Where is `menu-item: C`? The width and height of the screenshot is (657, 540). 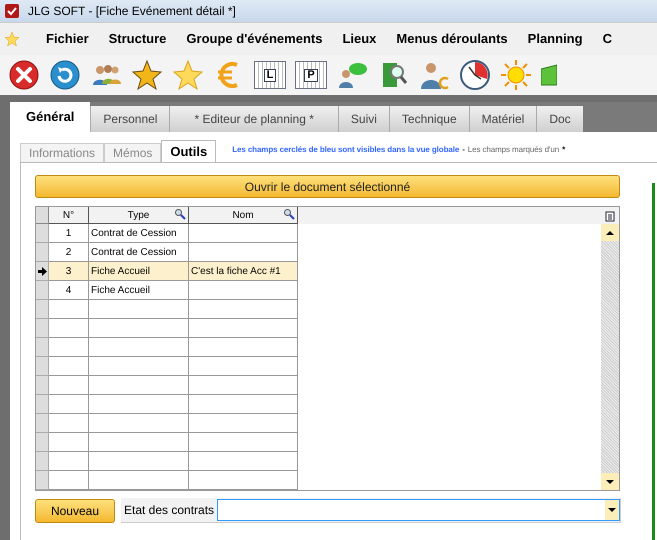
menu-item: C is located at coordinates (607, 39).